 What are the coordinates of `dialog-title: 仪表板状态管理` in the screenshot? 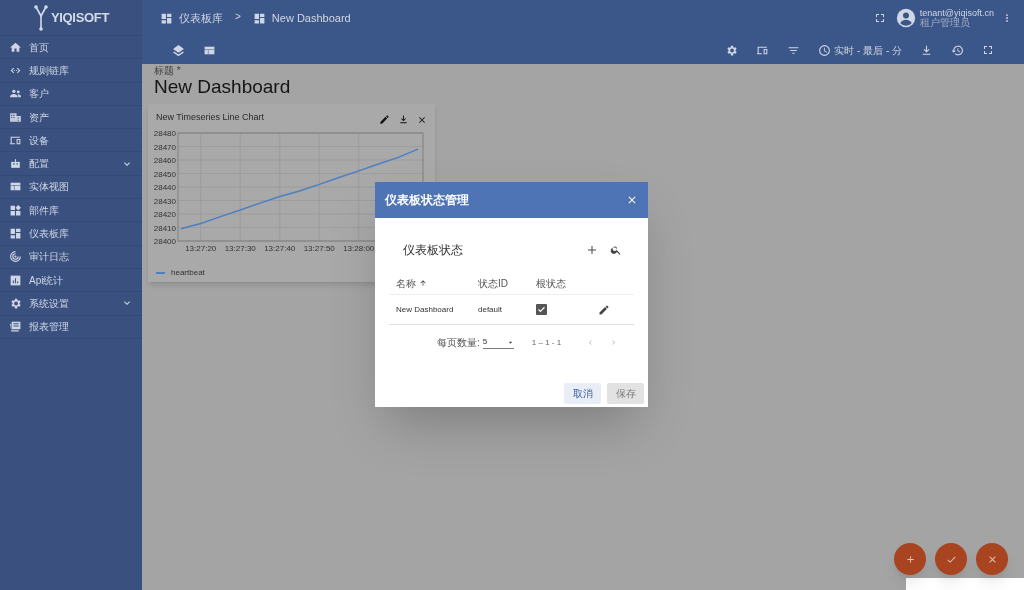 It's located at (427, 200).